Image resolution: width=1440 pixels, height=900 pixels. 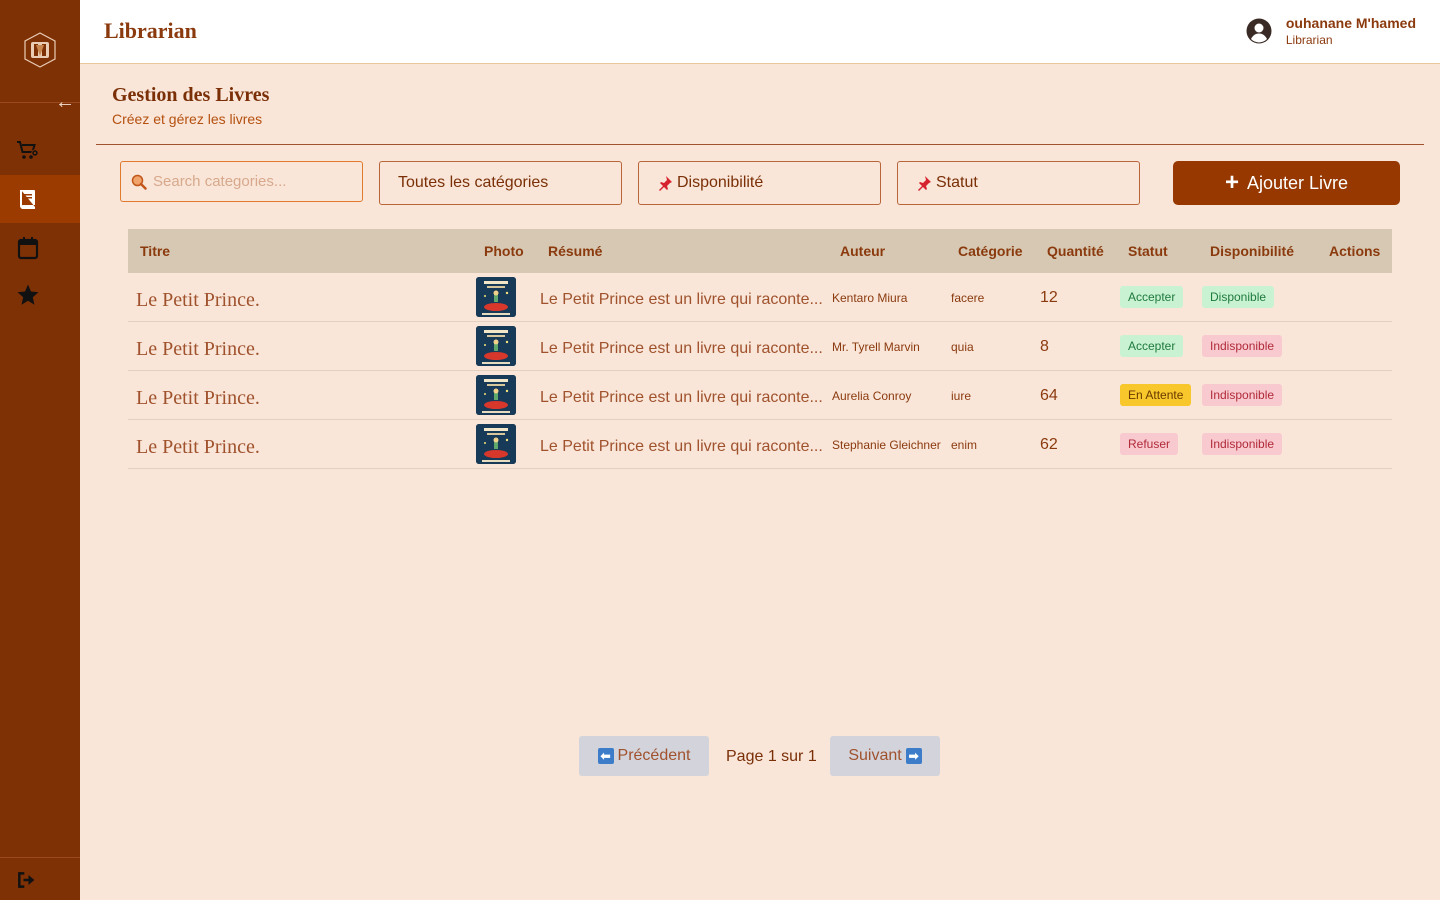 What do you see at coordinates (1238, 297) in the screenshot?
I see `availability-badge: Disponible` at bounding box center [1238, 297].